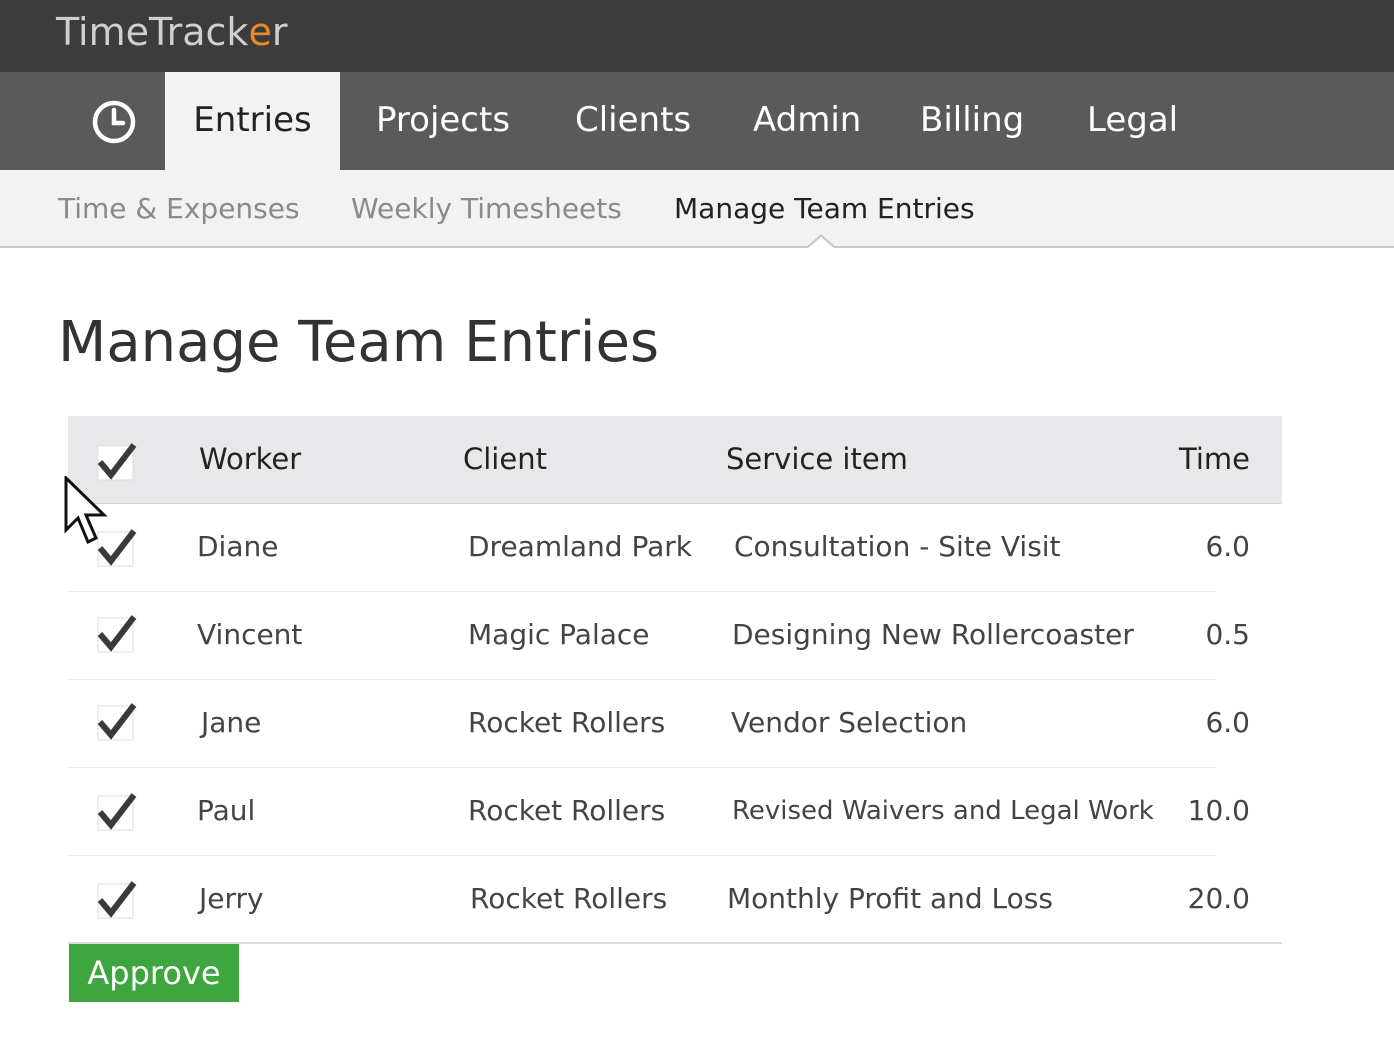  I want to click on tab-admin: Admin, so click(807, 121).